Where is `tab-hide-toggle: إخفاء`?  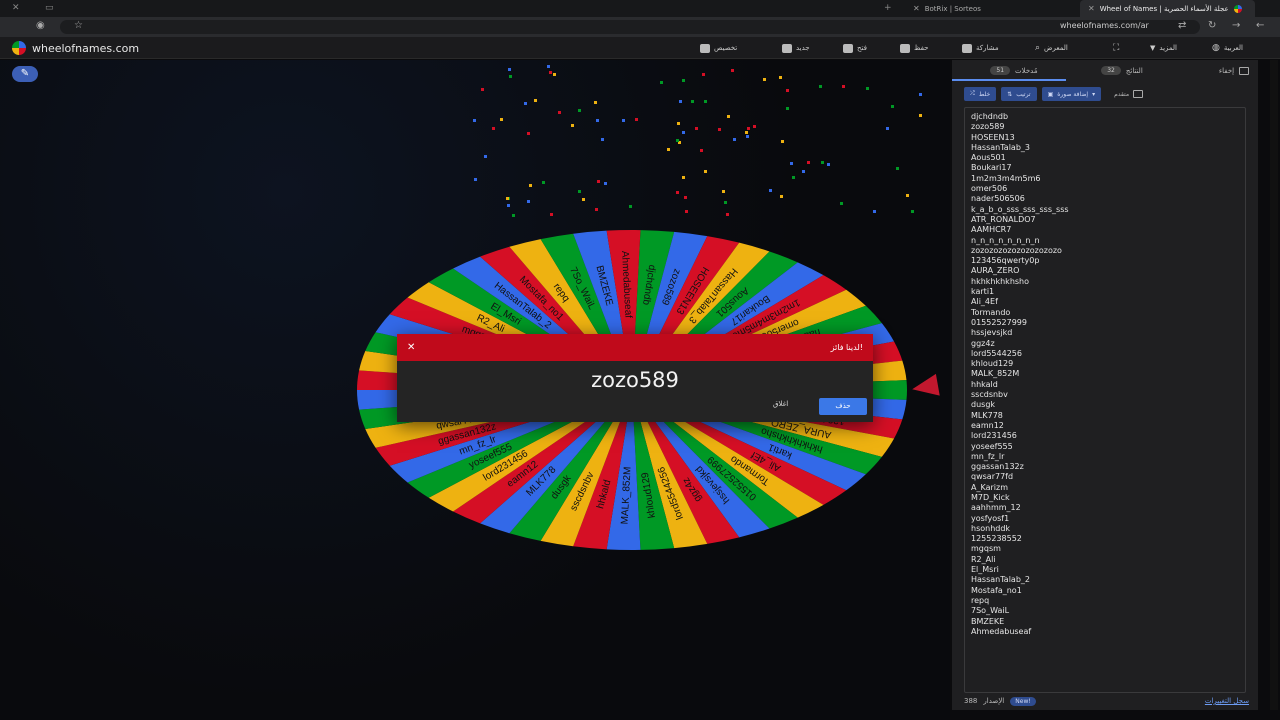 tab-hide-toggle: إخفاء is located at coordinates (1234, 70).